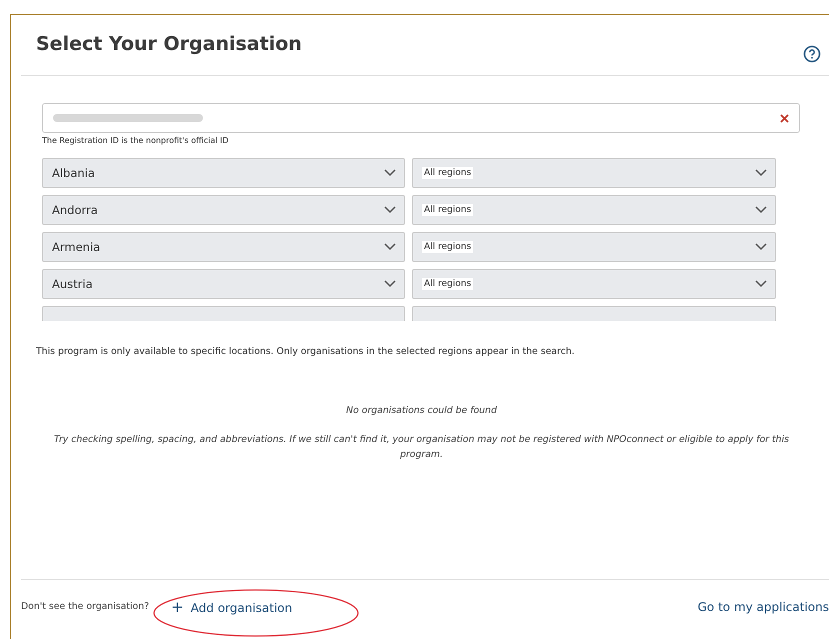 The height and width of the screenshot is (639, 829). What do you see at coordinates (223, 247) in the screenshot?
I see `country-dropdown: Armenia` at bounding box center [223, 247].